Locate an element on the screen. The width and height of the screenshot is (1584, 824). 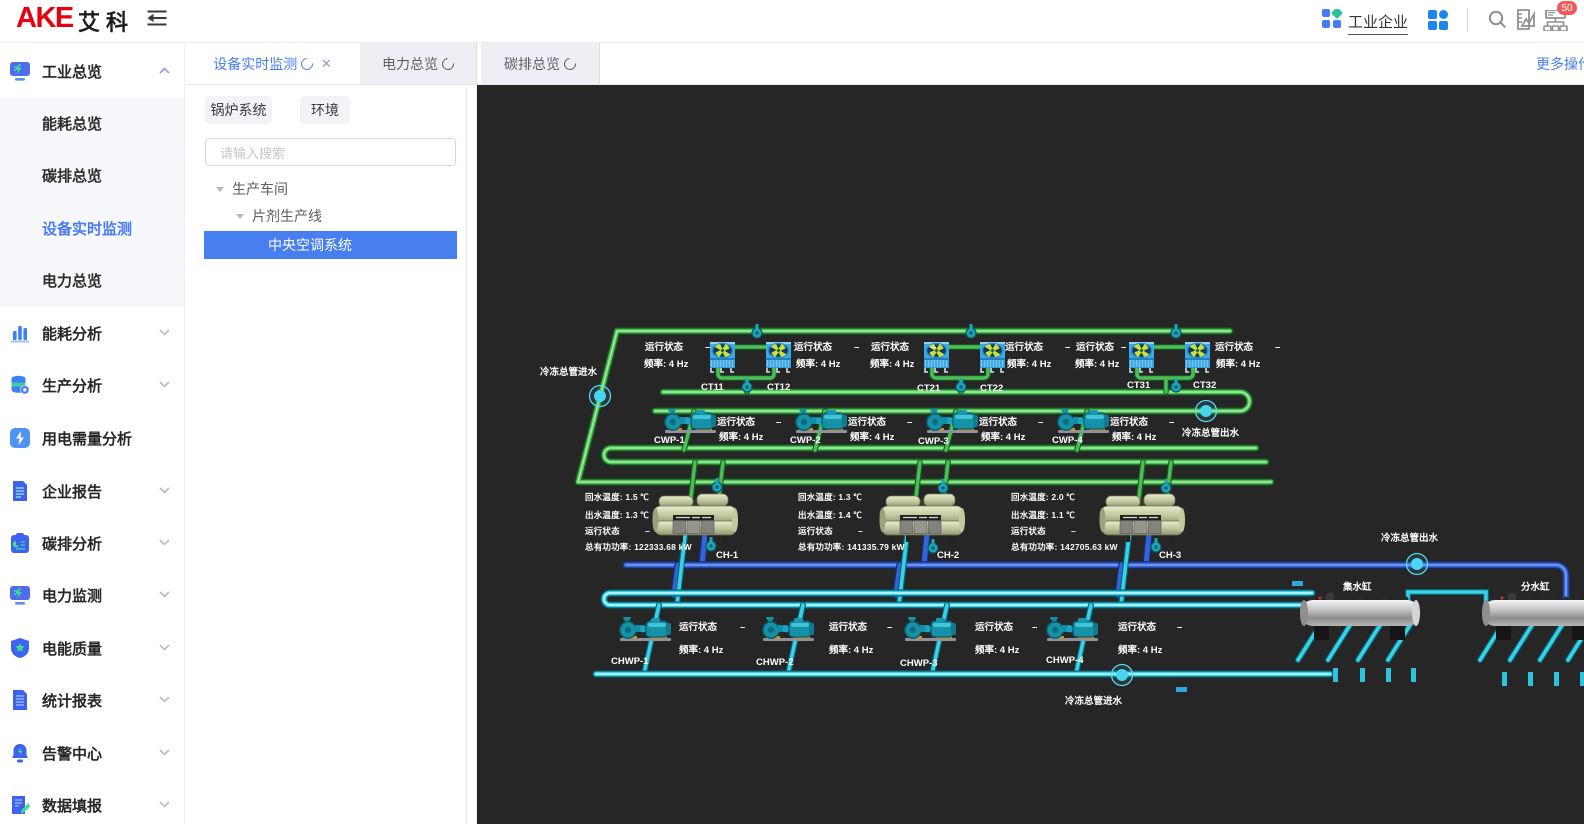
svg-text: CHWP-4 is located at coordinates (1065, 660).